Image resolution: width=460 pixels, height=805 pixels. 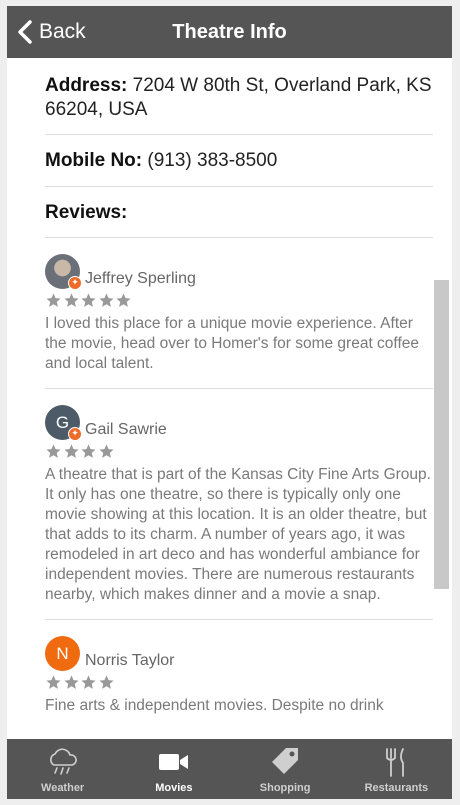 I want to click on avatar: N, so click(x=62, y=653).